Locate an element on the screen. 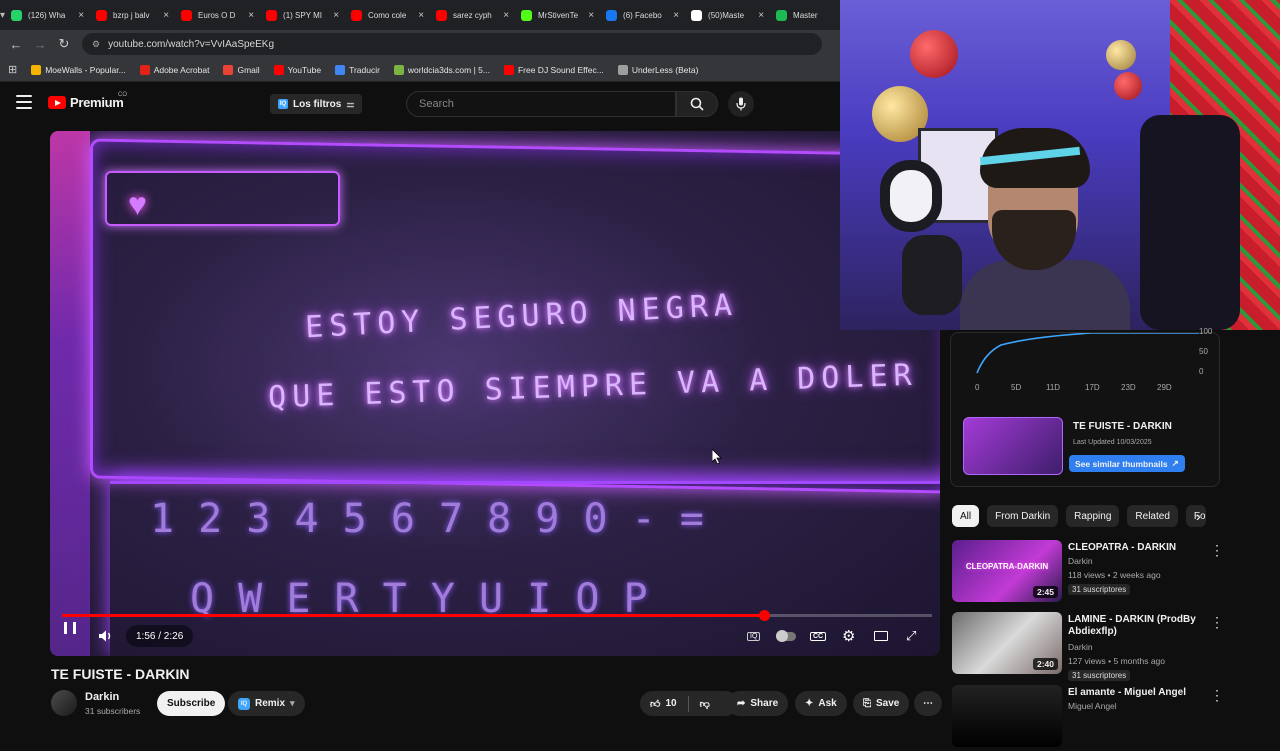 This screenshot has width=1280, height=751. browser-tab: (1) SPY MI × is located at coordinates (302, 15).